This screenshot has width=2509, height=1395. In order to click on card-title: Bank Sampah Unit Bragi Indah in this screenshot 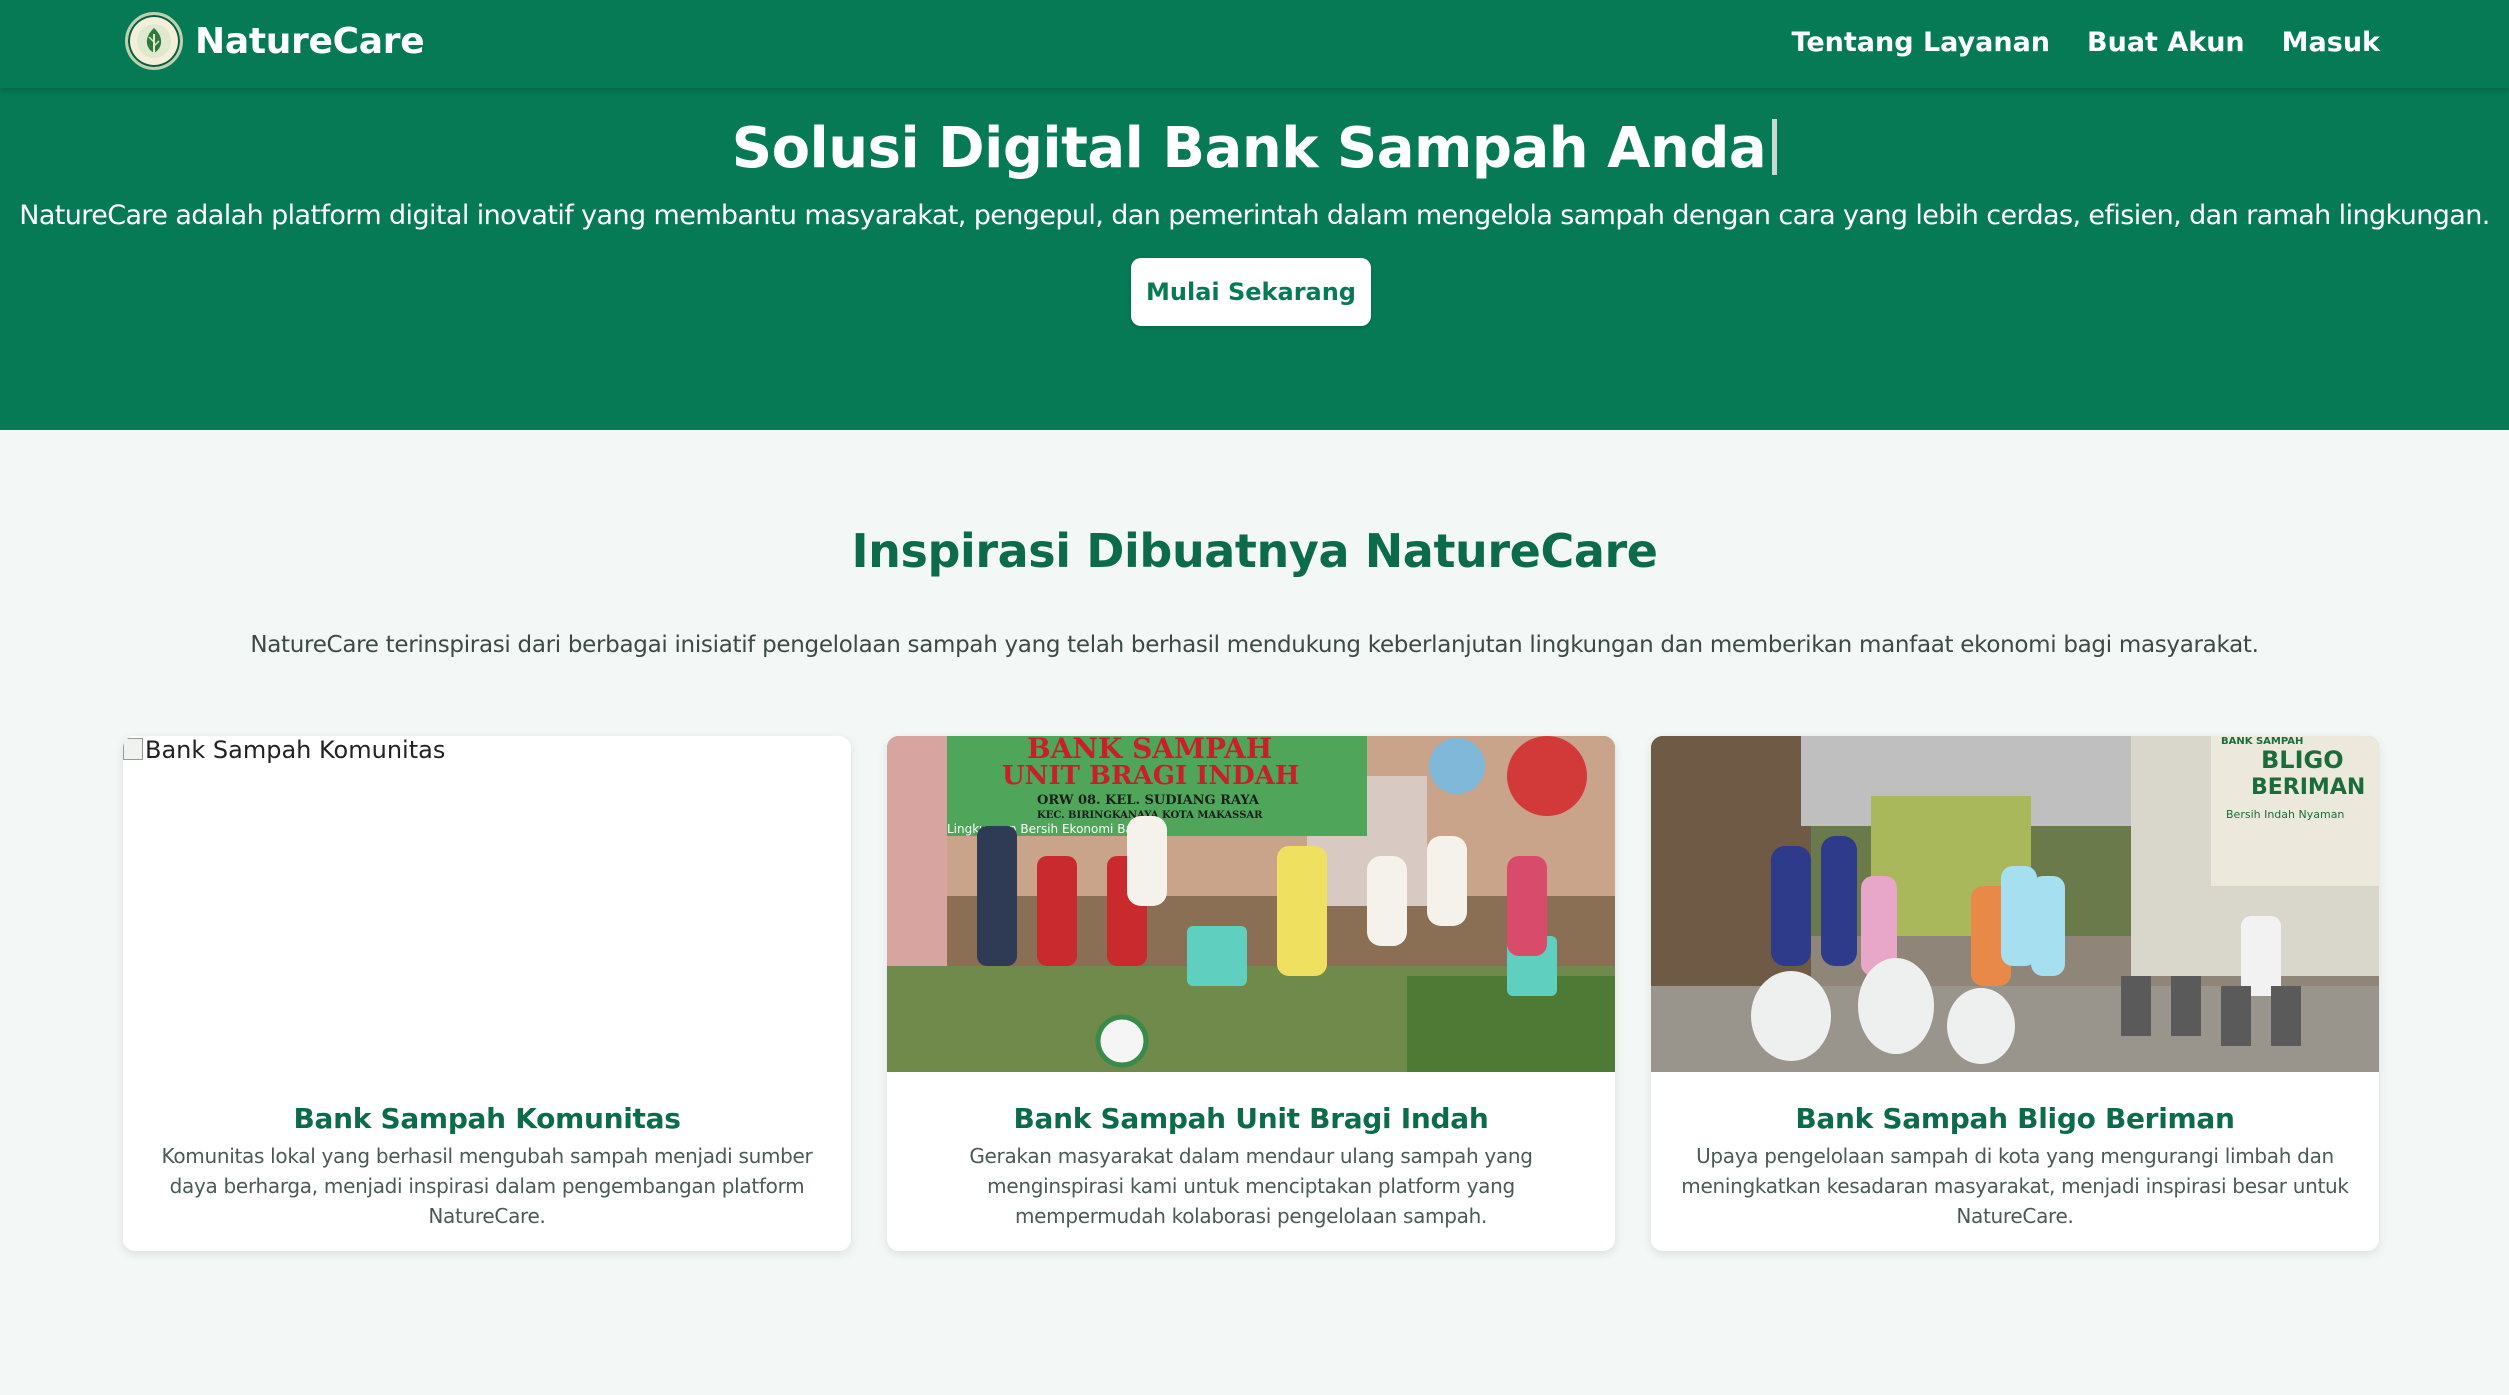, I will do `click(1251, 1118)`.